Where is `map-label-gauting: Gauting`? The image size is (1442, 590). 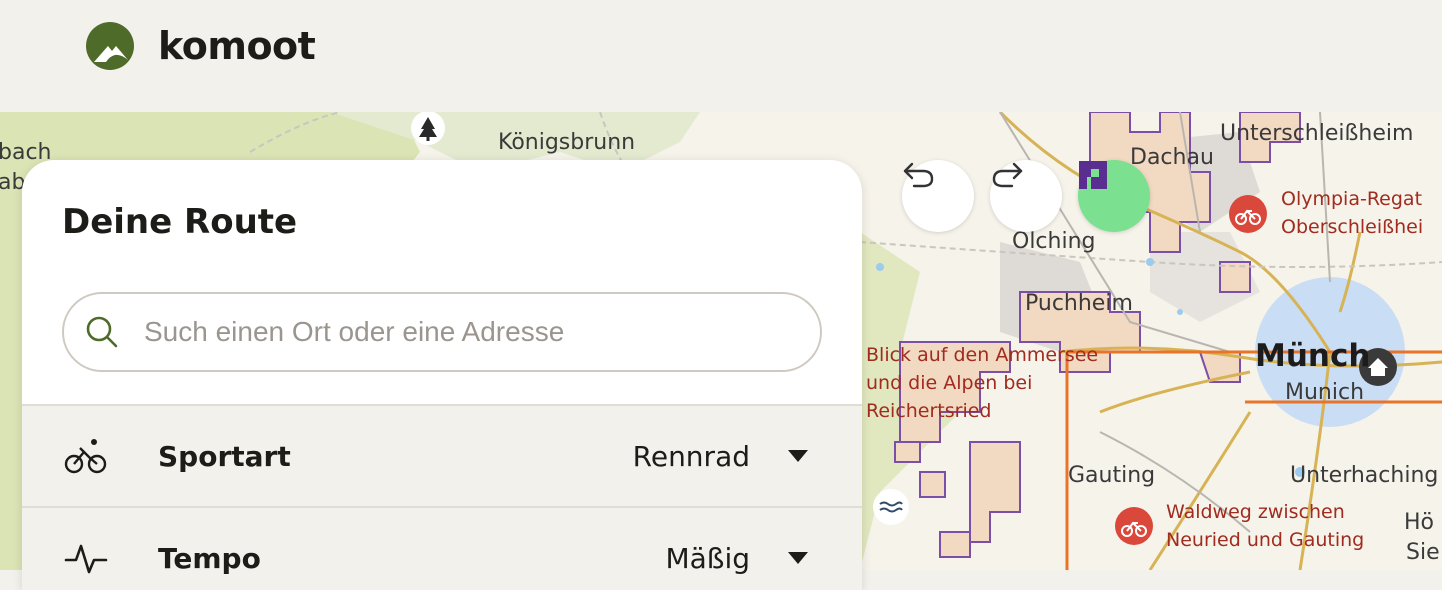 map-label-gauting: Gauting is located at coordinates (1112, 475).